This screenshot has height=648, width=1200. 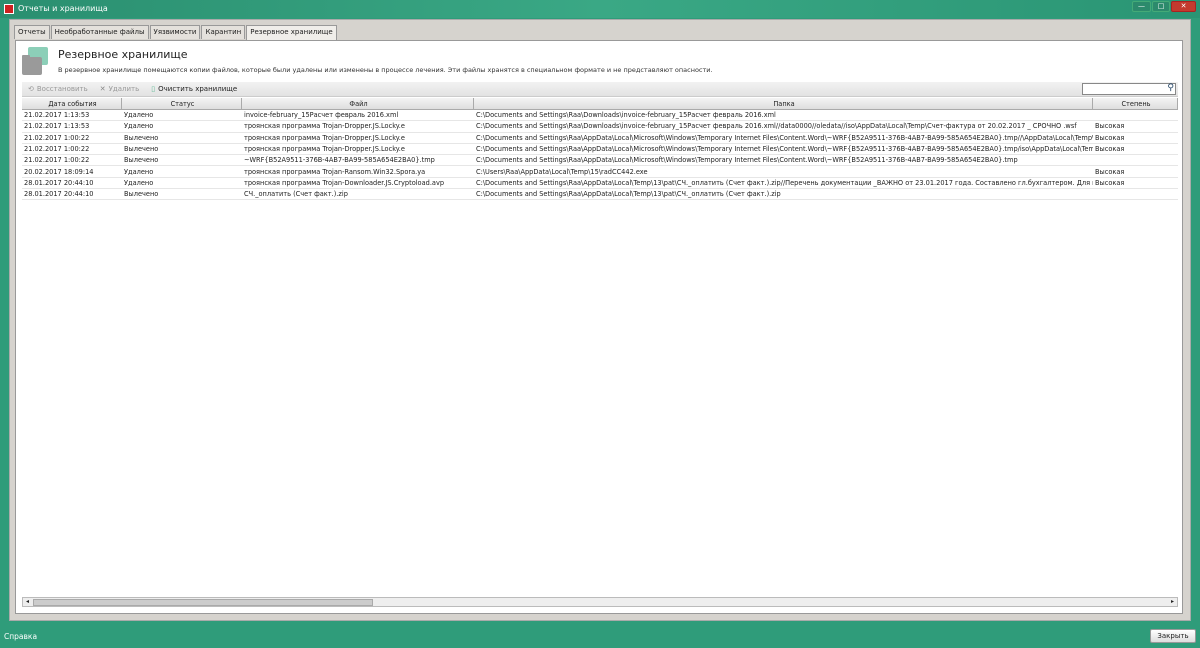 What do you see at coordinates (194, 89) in the screenshot?
I see `clear-storage-button: ▯ Очистить хранилище` at bounding box center [194, 89].